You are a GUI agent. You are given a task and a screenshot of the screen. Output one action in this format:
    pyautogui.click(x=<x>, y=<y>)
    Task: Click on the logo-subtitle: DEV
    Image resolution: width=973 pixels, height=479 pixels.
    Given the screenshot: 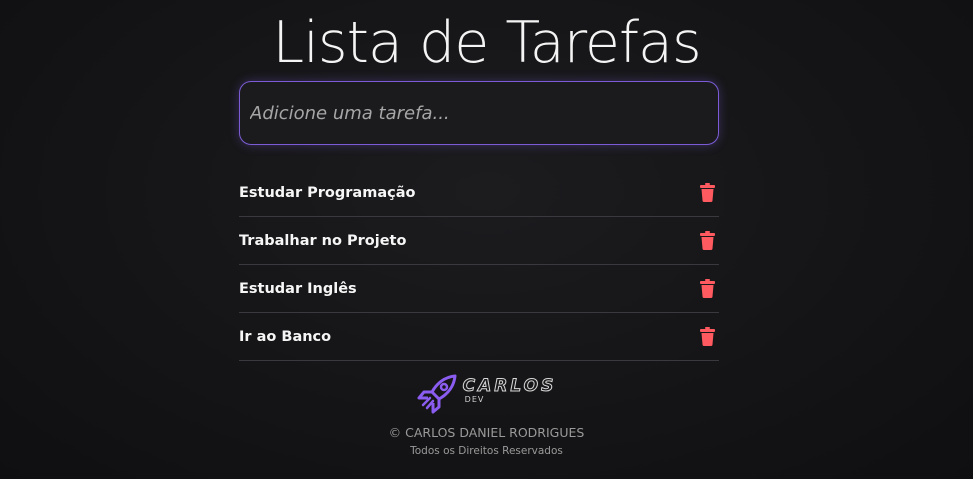 What is the action you would take?
    pyautogui.click(x=474, y=399)
    